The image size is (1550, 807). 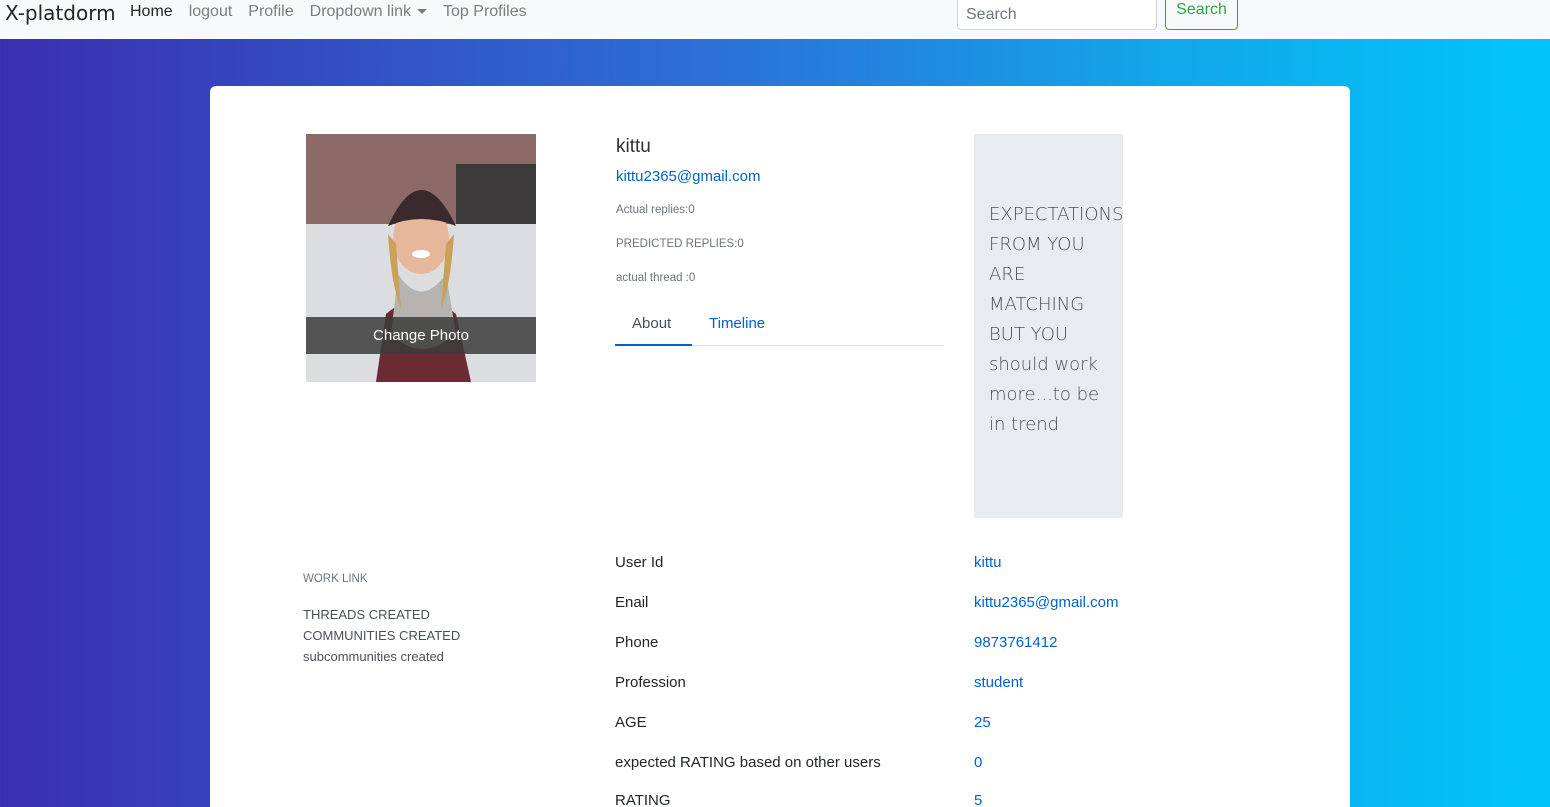 I want to click on age-label: AGE, so click(x=631, y=722).